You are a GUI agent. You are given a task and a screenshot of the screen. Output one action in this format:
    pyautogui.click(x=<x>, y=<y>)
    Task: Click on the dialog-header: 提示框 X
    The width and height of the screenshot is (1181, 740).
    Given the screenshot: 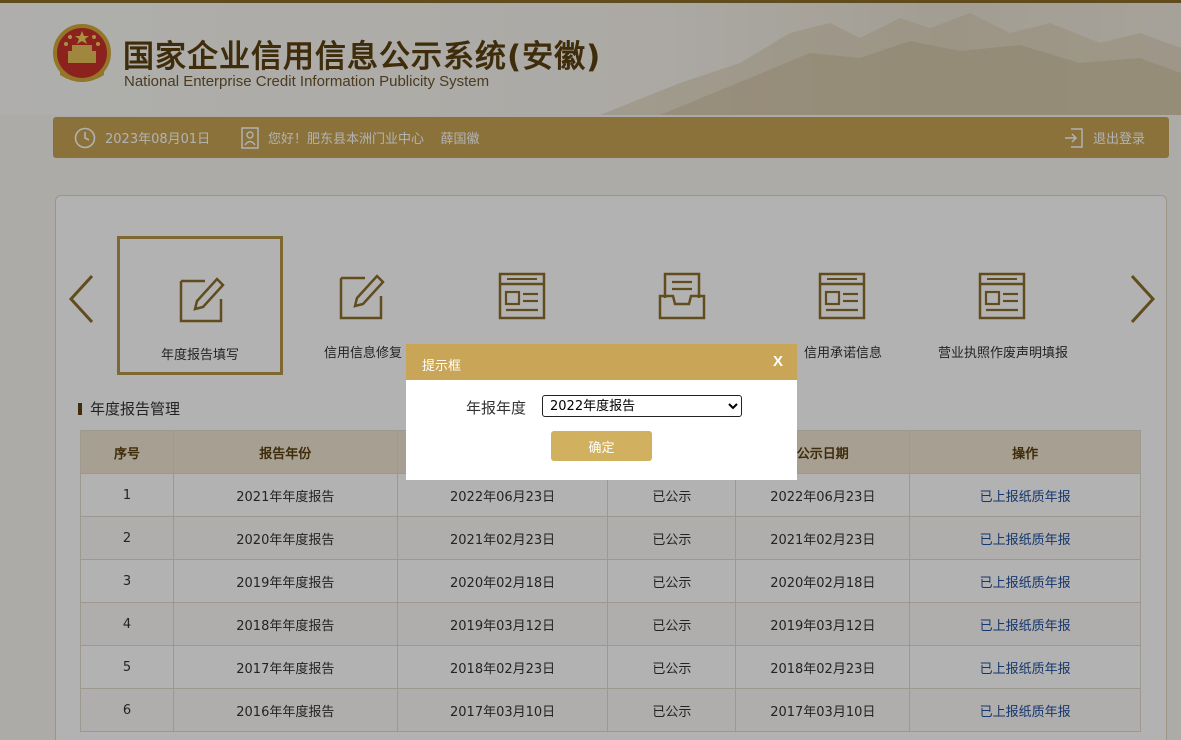 What is the action you would take?
    pyautogui.click(x=601, y=362)
    